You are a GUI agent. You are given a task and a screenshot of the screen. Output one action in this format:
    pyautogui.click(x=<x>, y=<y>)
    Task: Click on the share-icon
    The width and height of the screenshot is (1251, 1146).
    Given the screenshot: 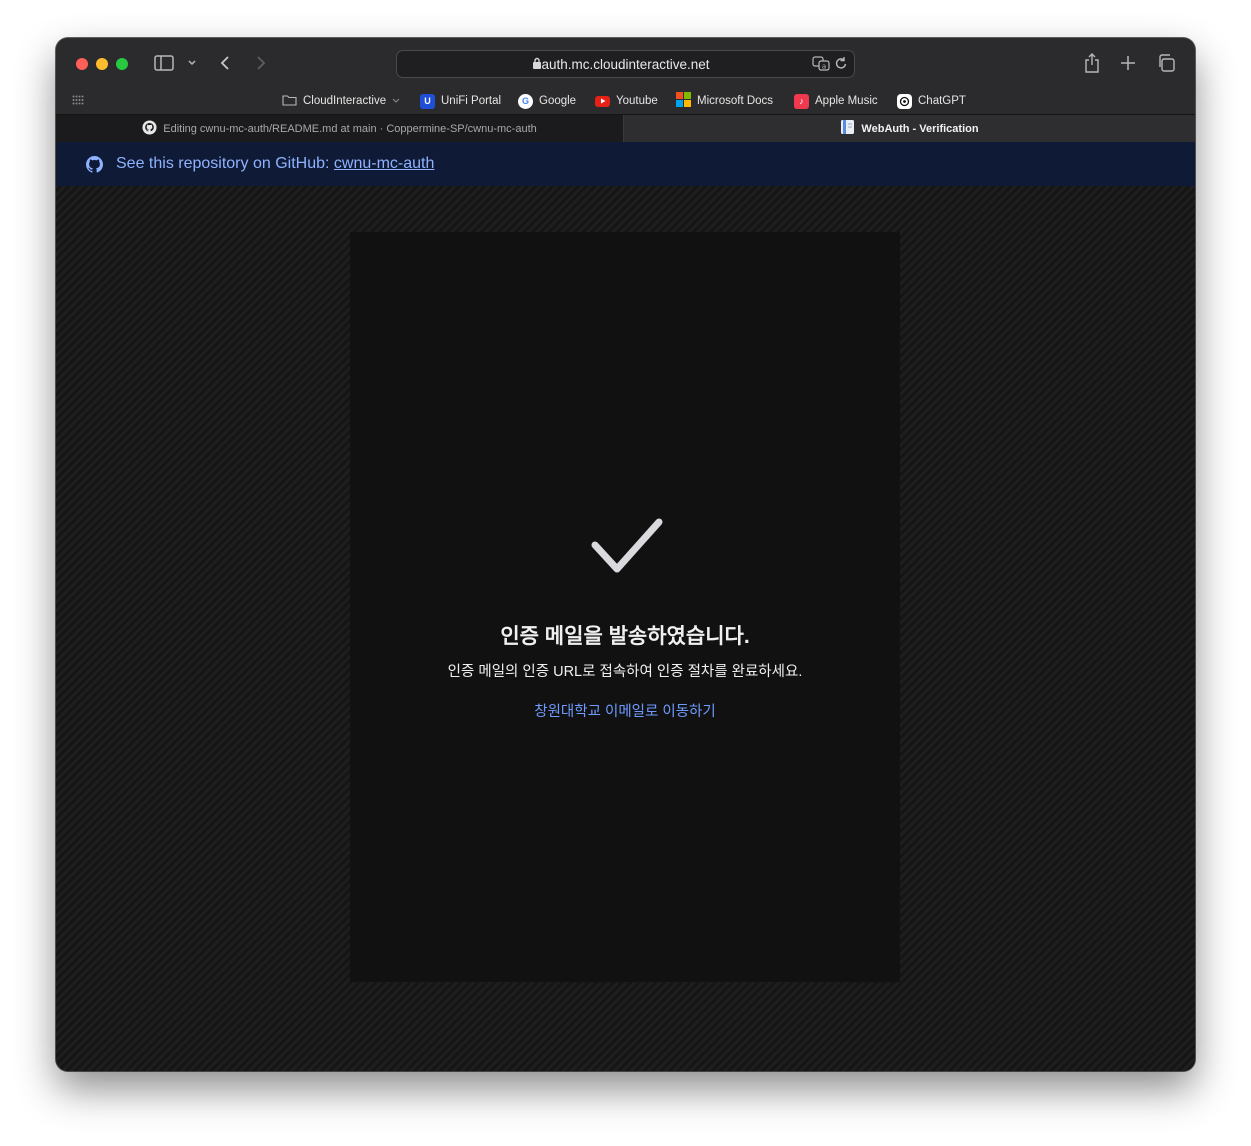 What is the action you would take?
    pyautogui.click(x=1092, y=63)
    